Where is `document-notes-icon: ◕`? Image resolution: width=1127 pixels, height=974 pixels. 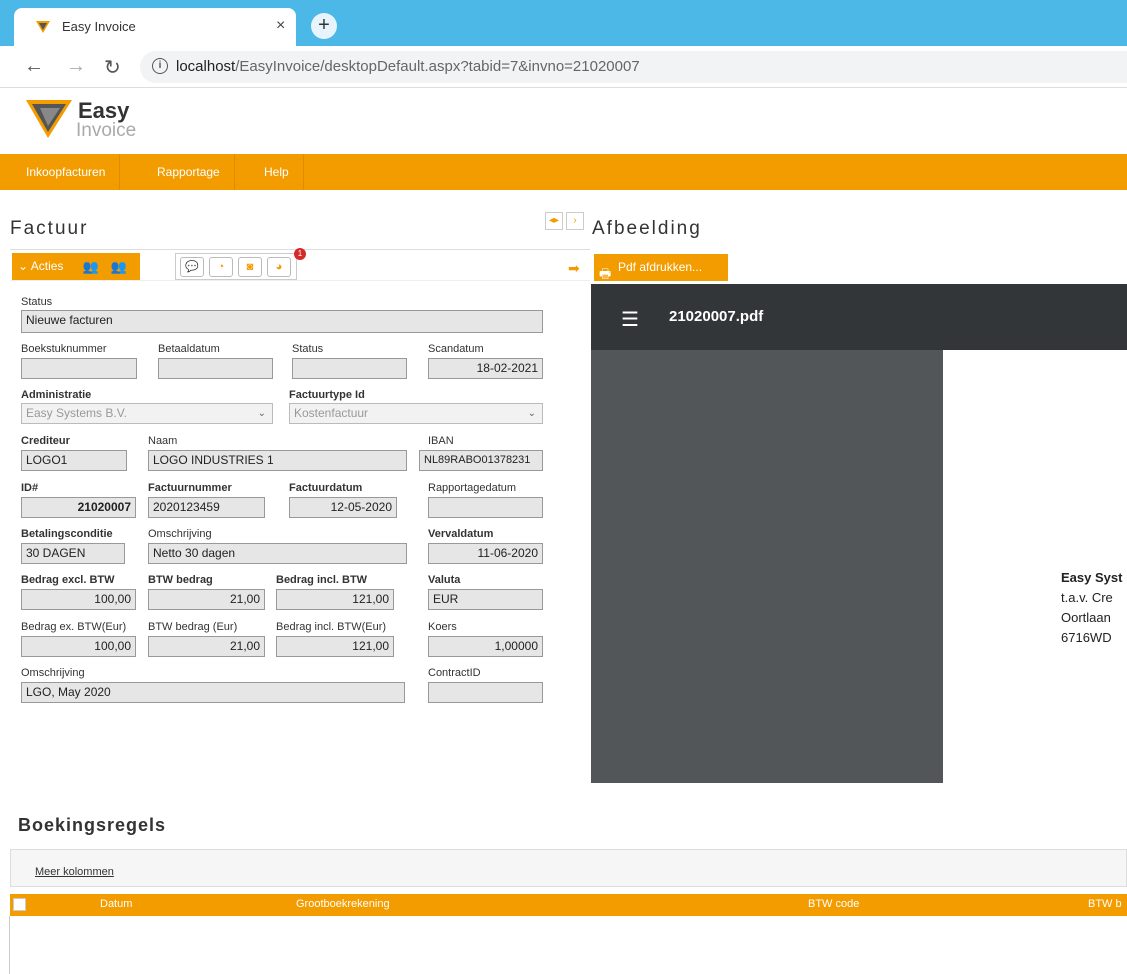 document-notes-icon: ◕ is located at coordinates (279, 267).